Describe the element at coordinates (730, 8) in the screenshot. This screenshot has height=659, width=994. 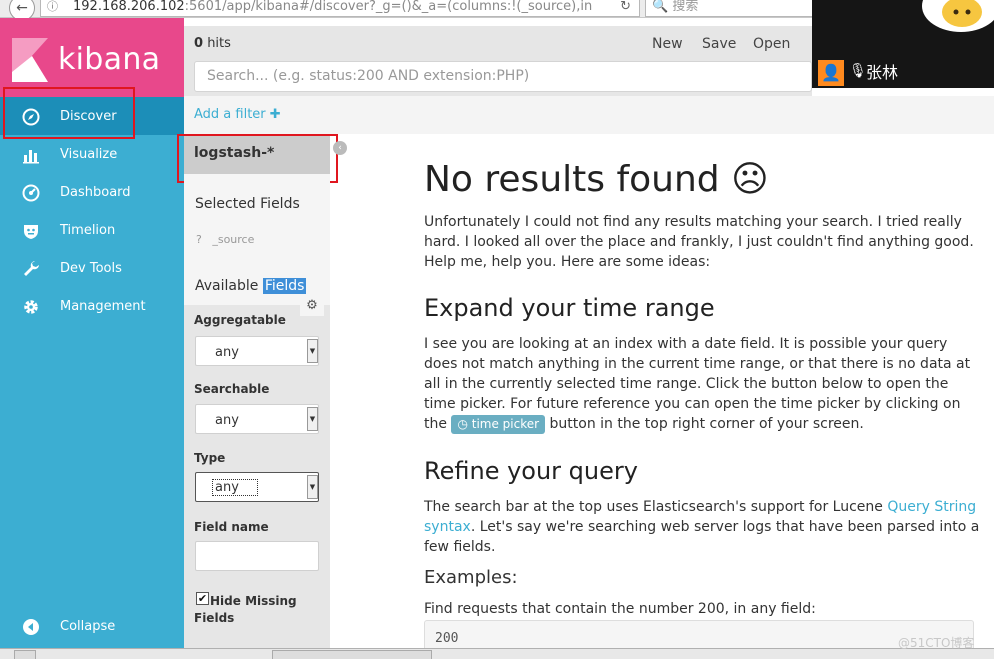
I see `browser-search-input: 🔍 搜索` at that location.